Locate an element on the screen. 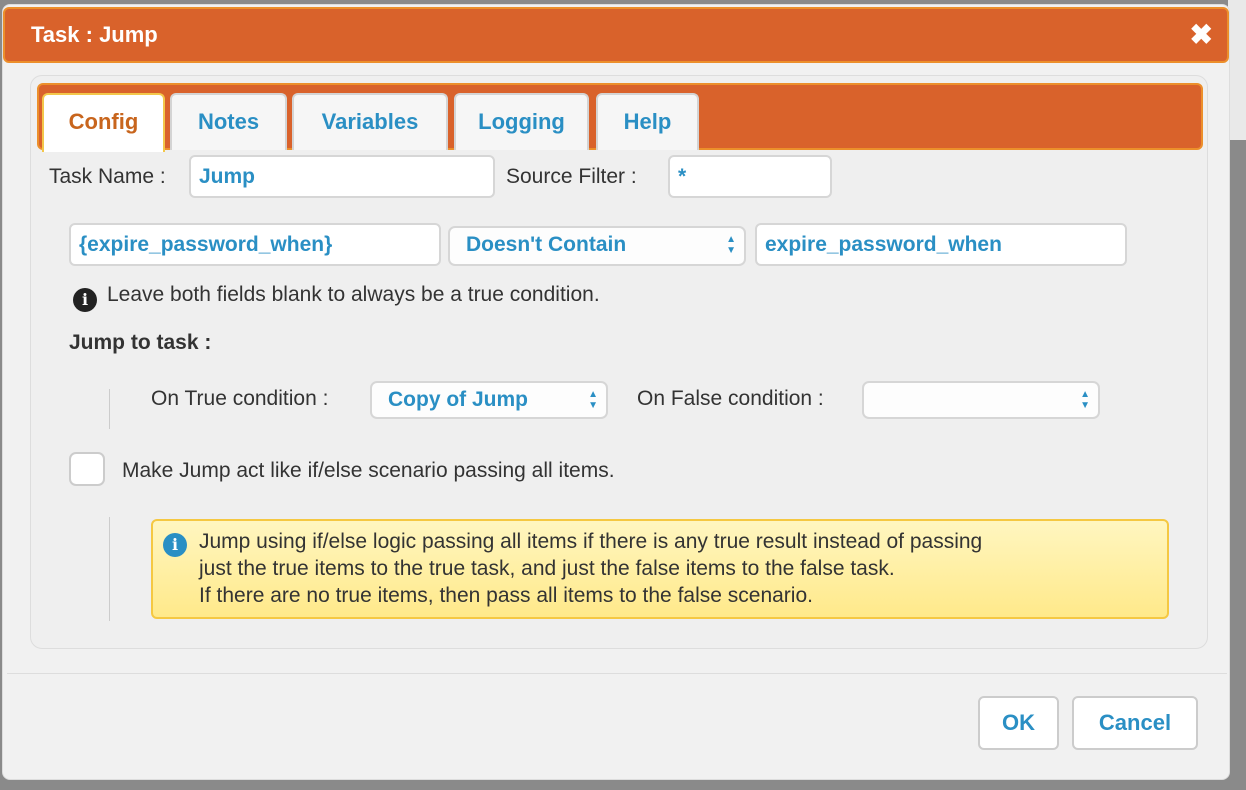 Image resolution: width=1246 pixels, height=790 pixels. background-page is located at coordinates (1237, 70).